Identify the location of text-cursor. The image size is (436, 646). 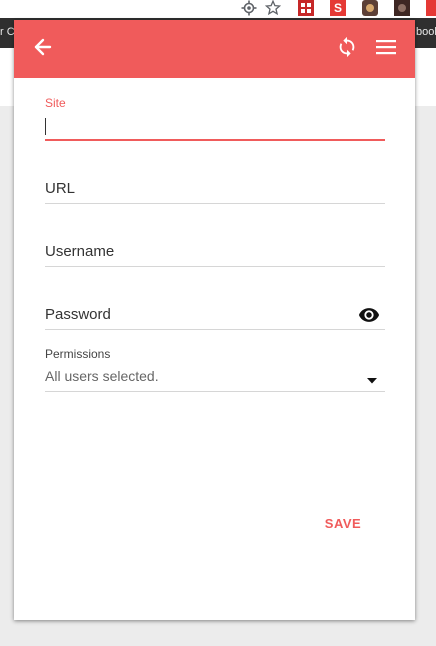
(45, 126).